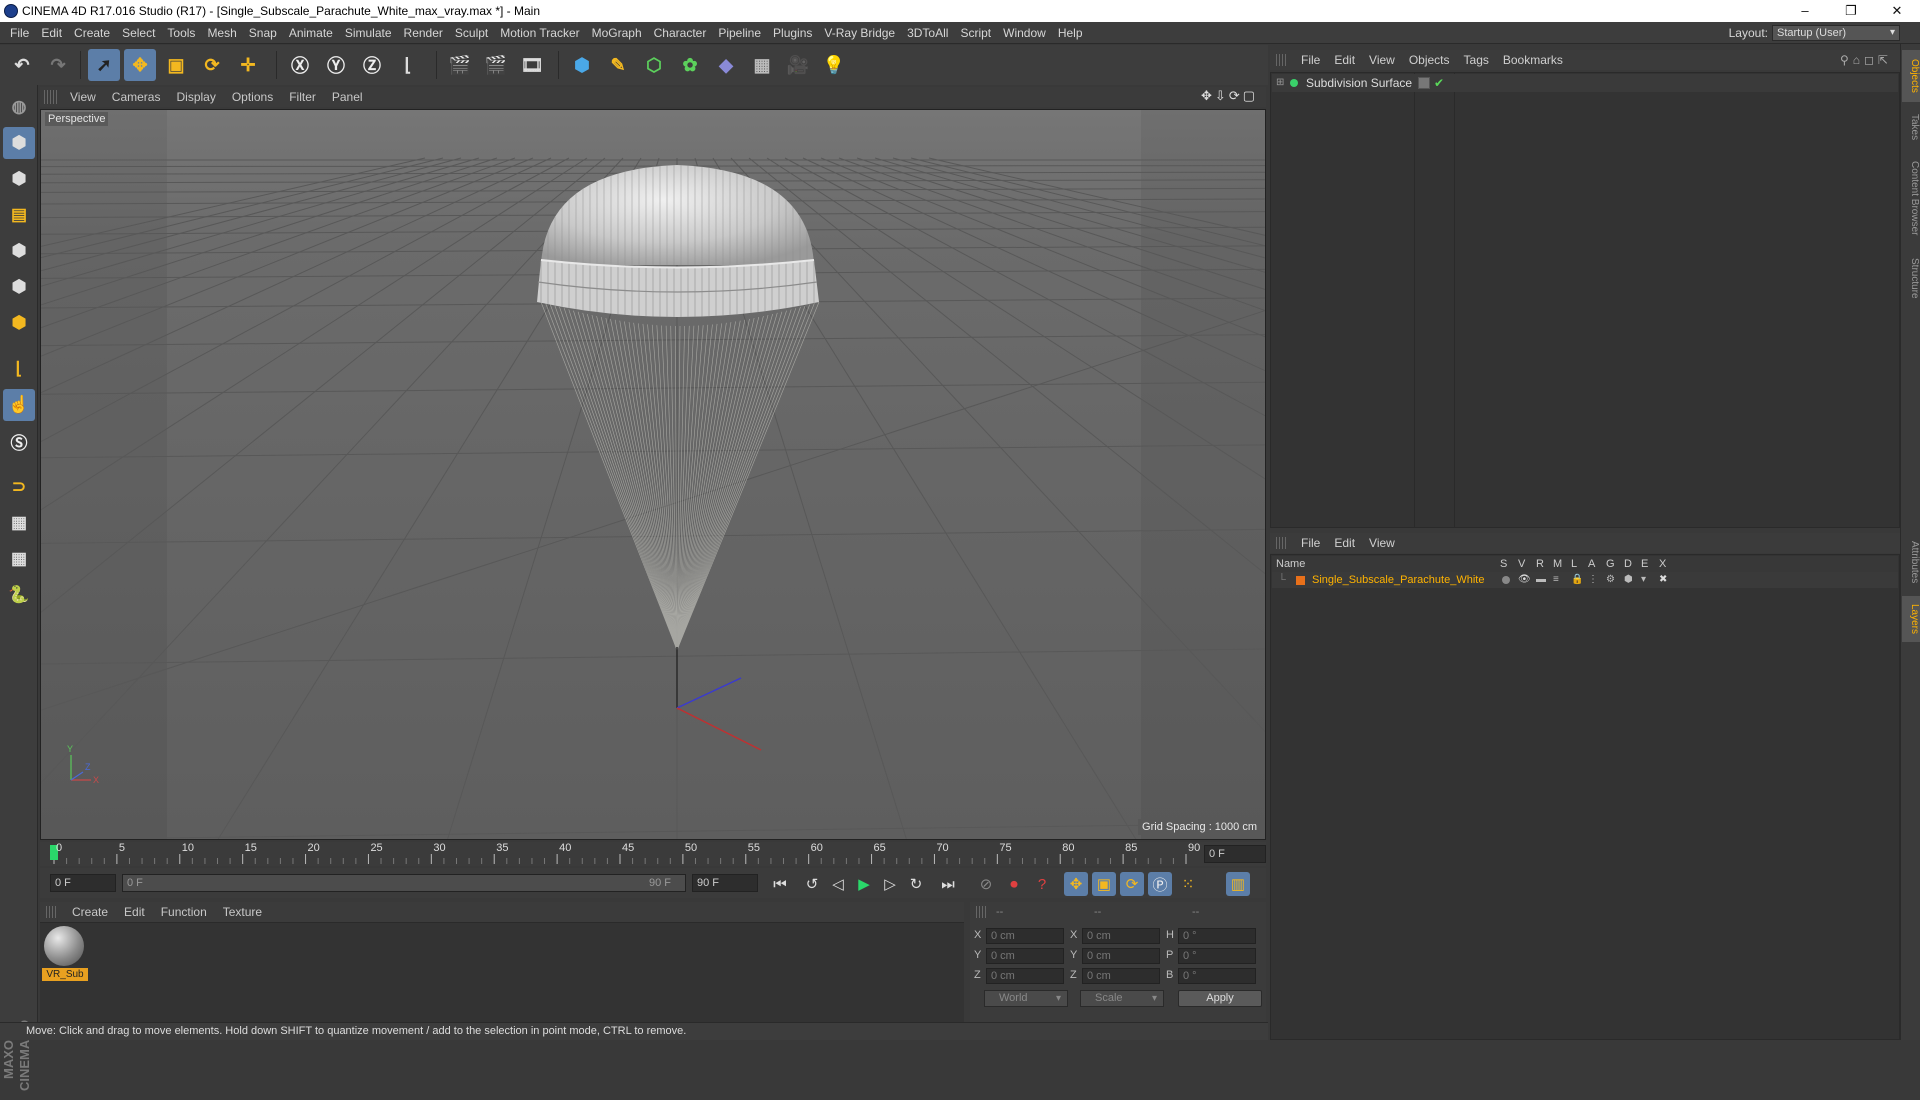  What do you see at coordinates (539, 33) in the screenshot?
I see `menu-motion-tracker: Motion Tracker` at bounding box center [539, 33].